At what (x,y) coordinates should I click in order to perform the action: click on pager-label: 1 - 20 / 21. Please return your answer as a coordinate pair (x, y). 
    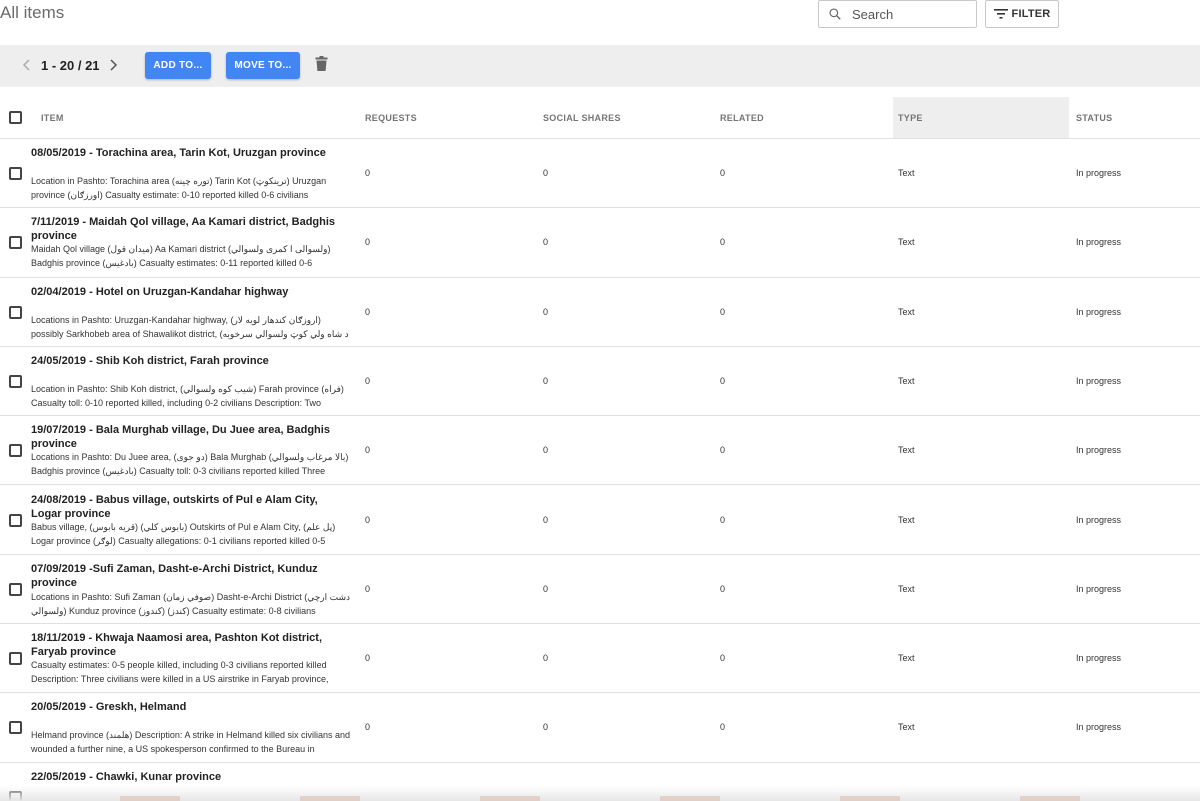
    Looking at the image, I should click on (70, 65).